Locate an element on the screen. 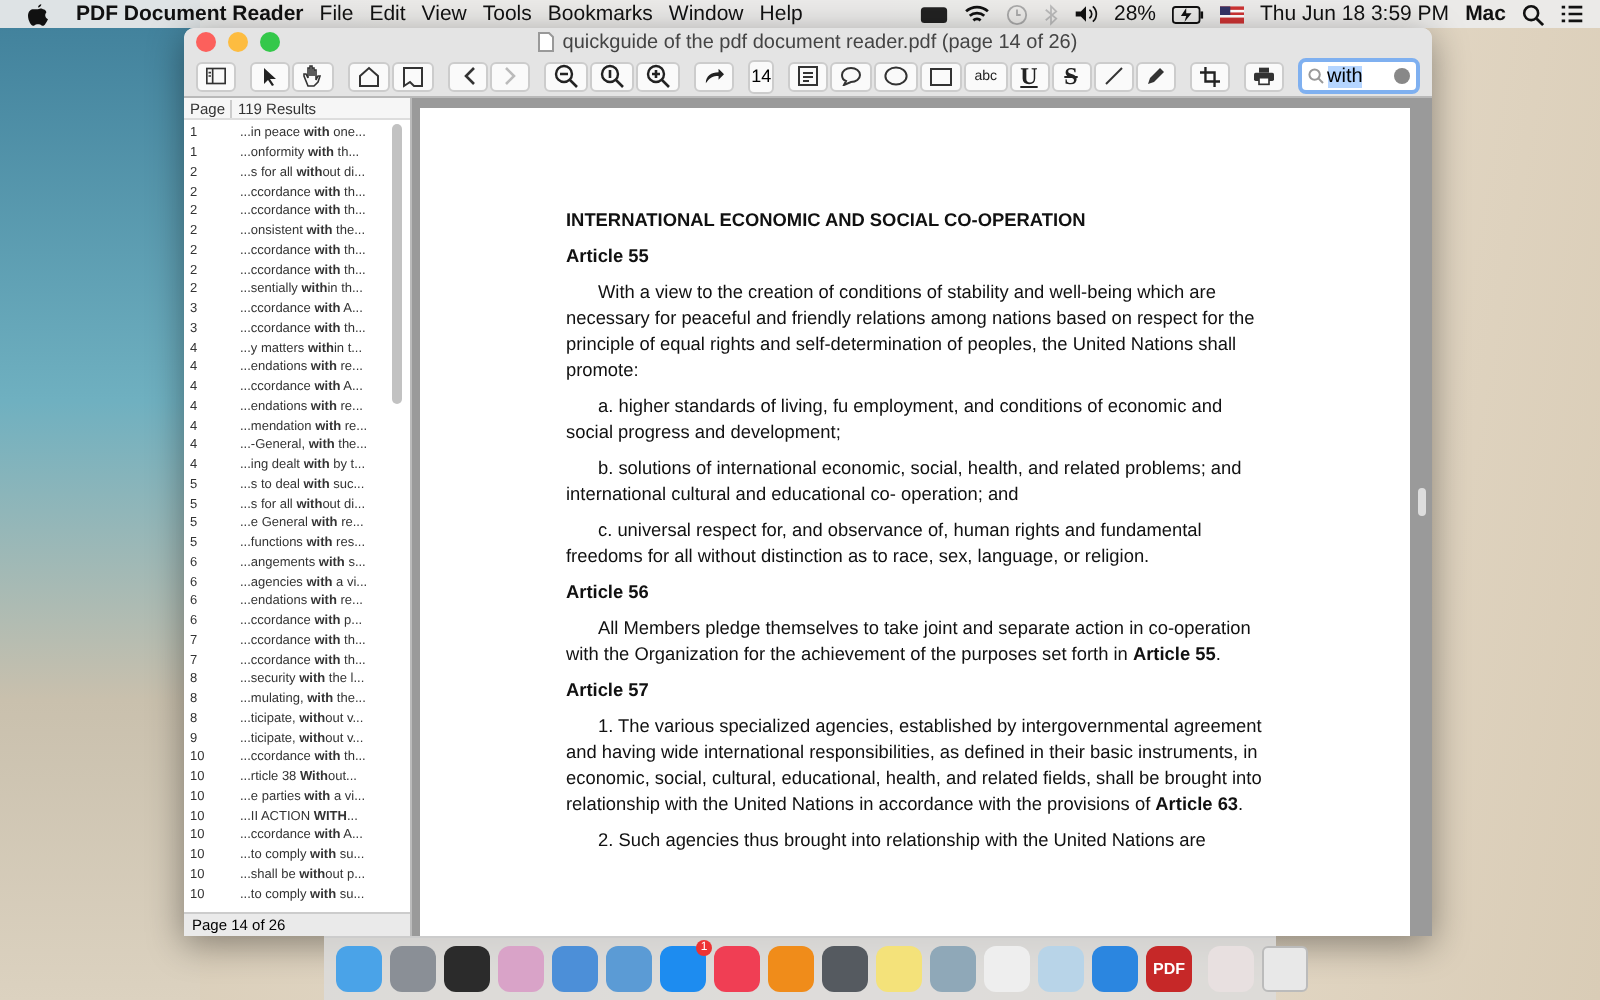 The height and width of the screenshot is (1000, 1600). rotate-button is located at coordinates (714, 76).